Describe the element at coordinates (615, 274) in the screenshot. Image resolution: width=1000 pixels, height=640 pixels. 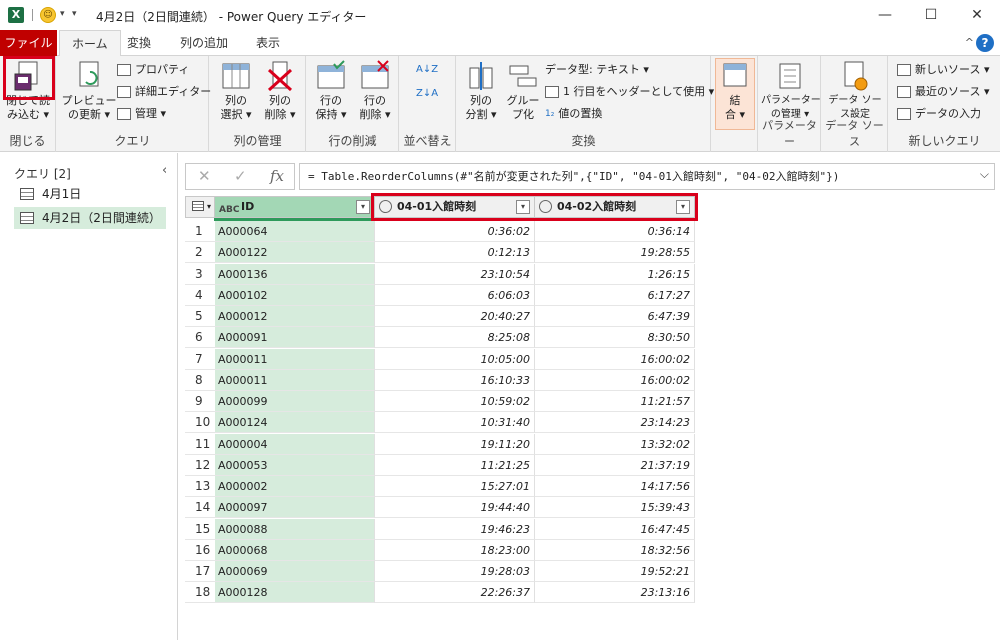
I see `cell-time-0402: 1:26:15` at that location.